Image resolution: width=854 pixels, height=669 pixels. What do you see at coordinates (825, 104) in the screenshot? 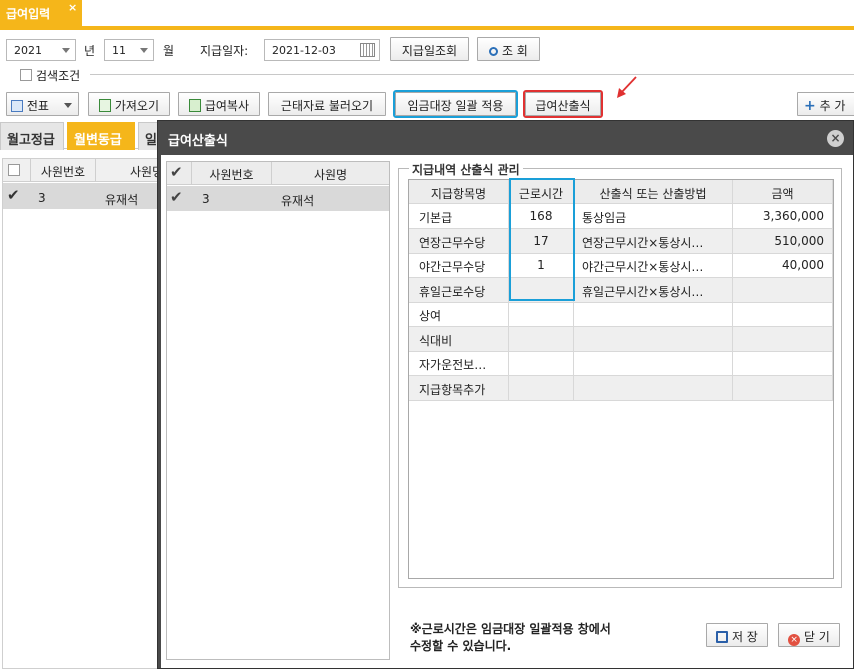
I see `add-button: + 추 가` at bounding box center [825, 104].